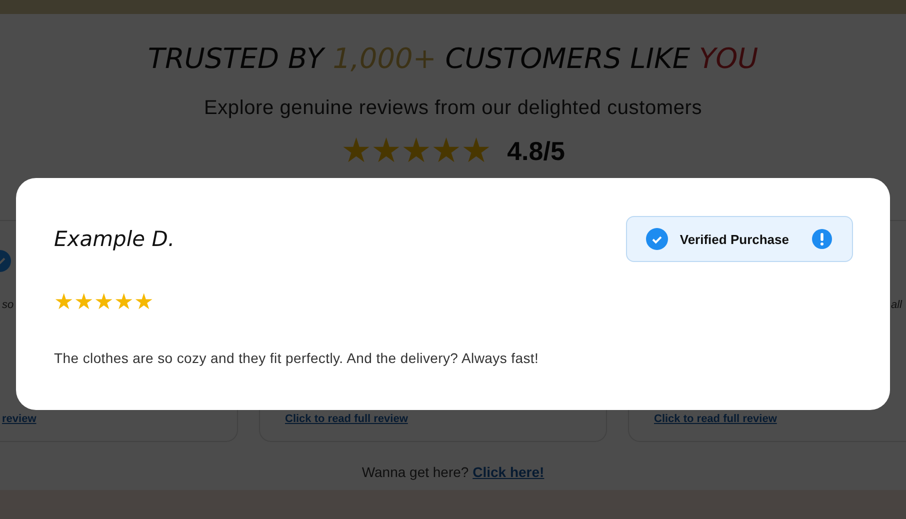  What do you see at coordinates (657, 239) in the screenshot?
I see `check-icon` at bounding box center [657, 239].